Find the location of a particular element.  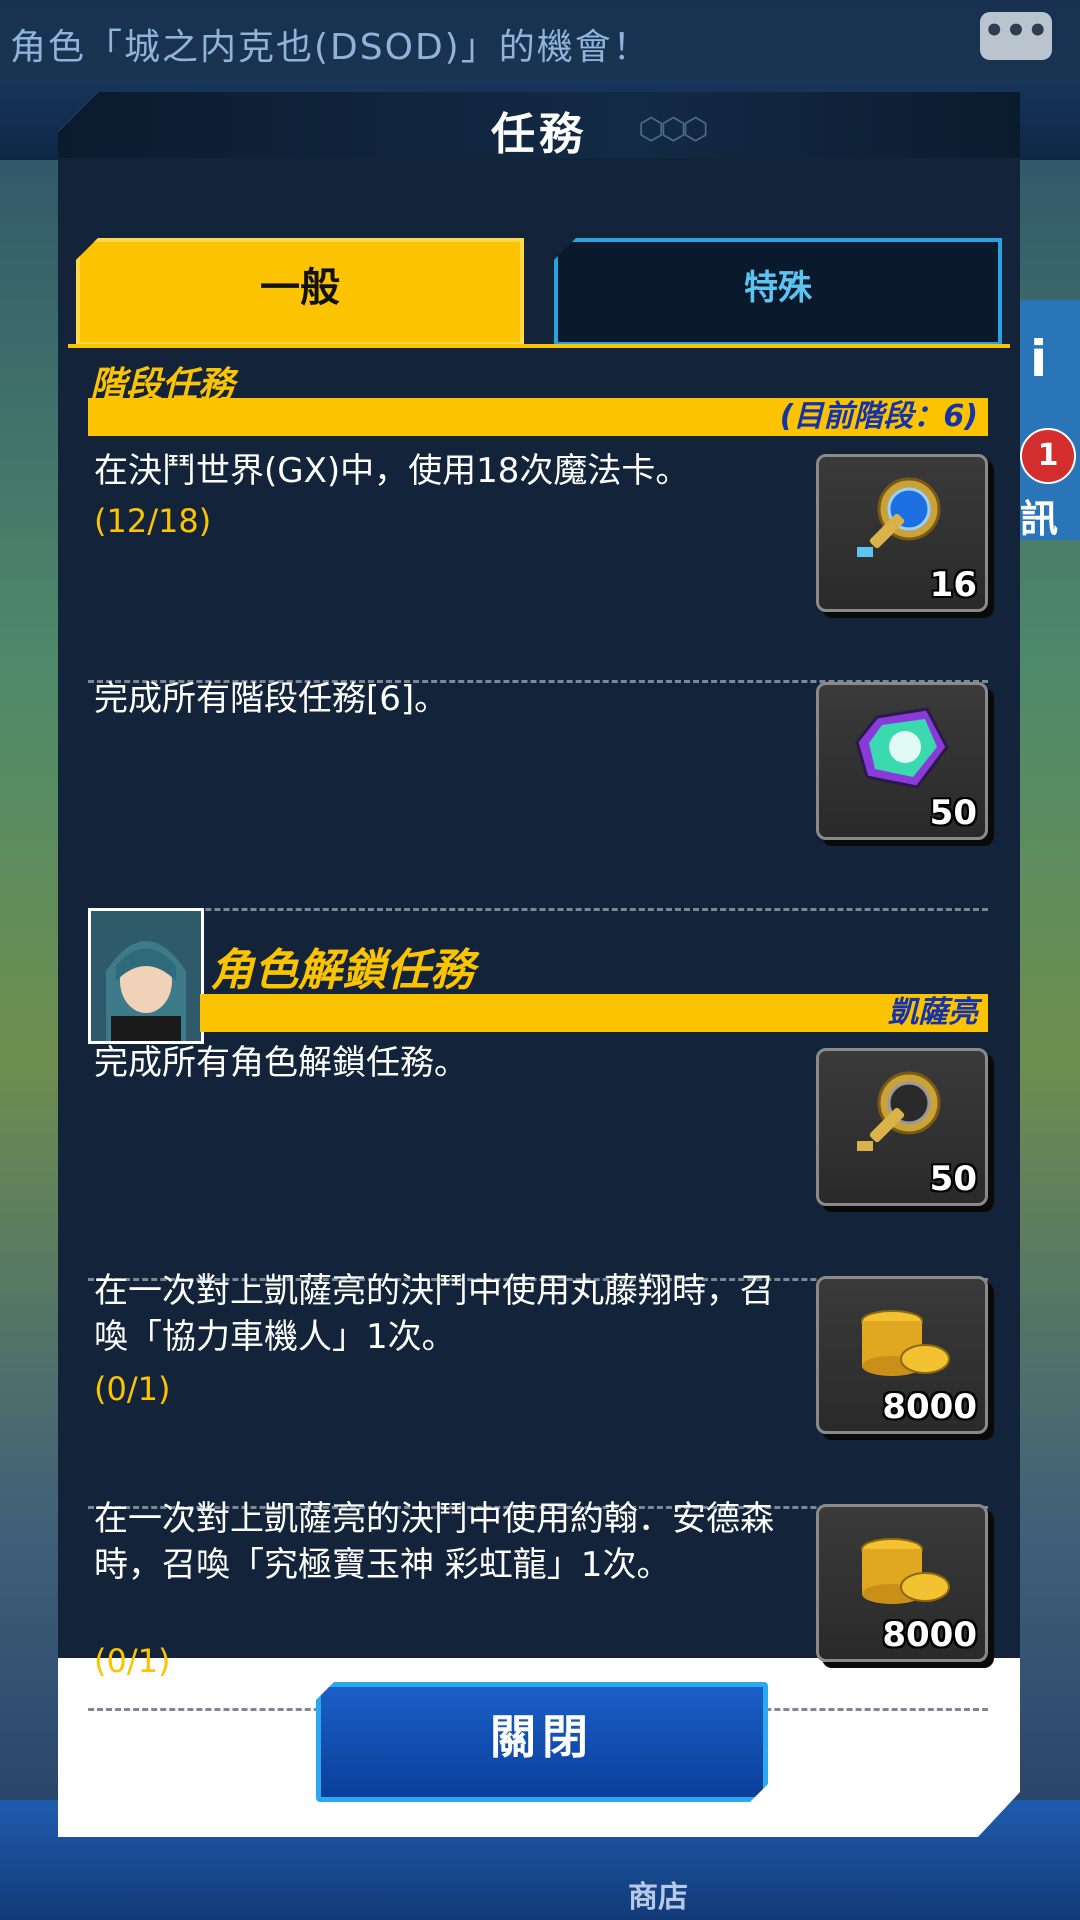

stage-section-bar: (目前階段：6) is located at coordinates (538, 417).